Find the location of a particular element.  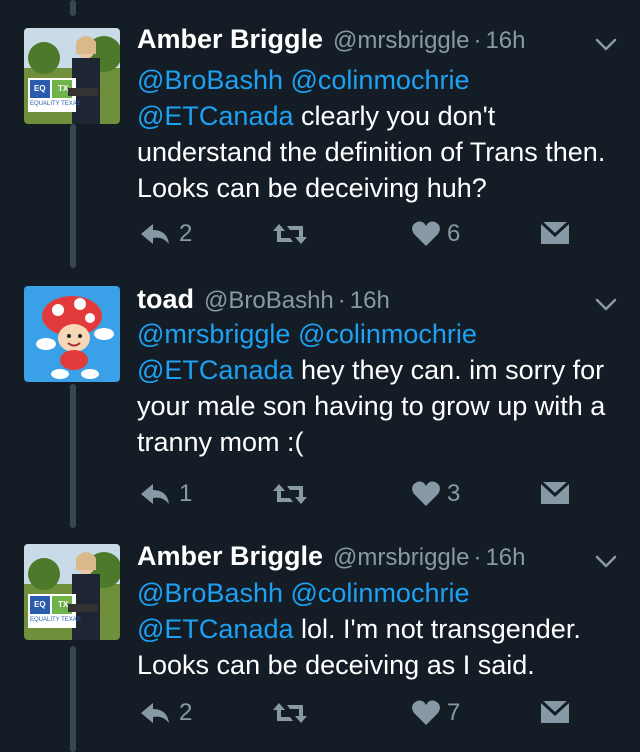

reply-button: 1 is located at coordinates (164, 494).